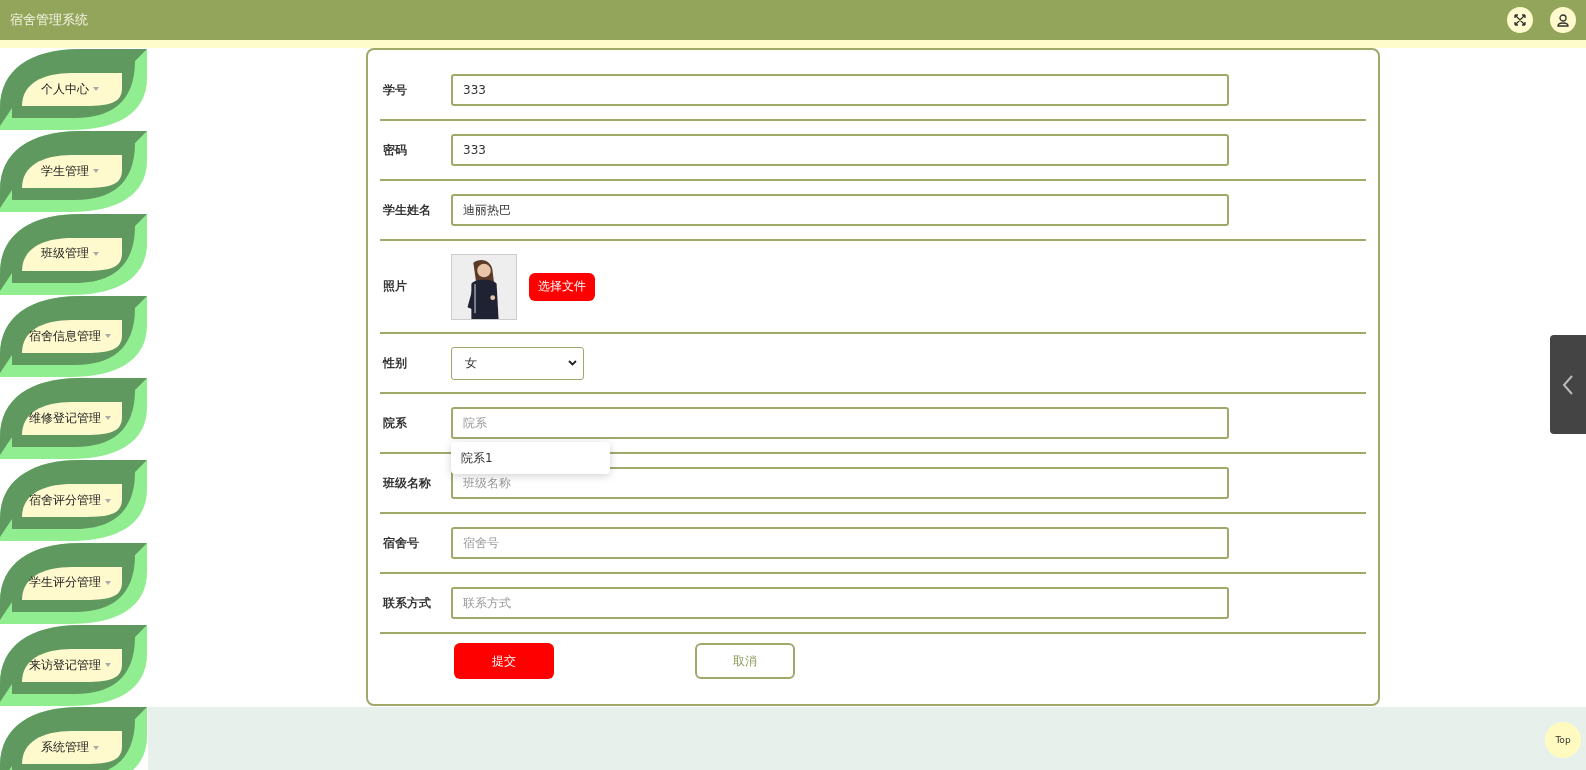 The width and height of the screenshot is (1586, 770). I want to click on app-title: 宿舍管理系统, so click(49, 20).